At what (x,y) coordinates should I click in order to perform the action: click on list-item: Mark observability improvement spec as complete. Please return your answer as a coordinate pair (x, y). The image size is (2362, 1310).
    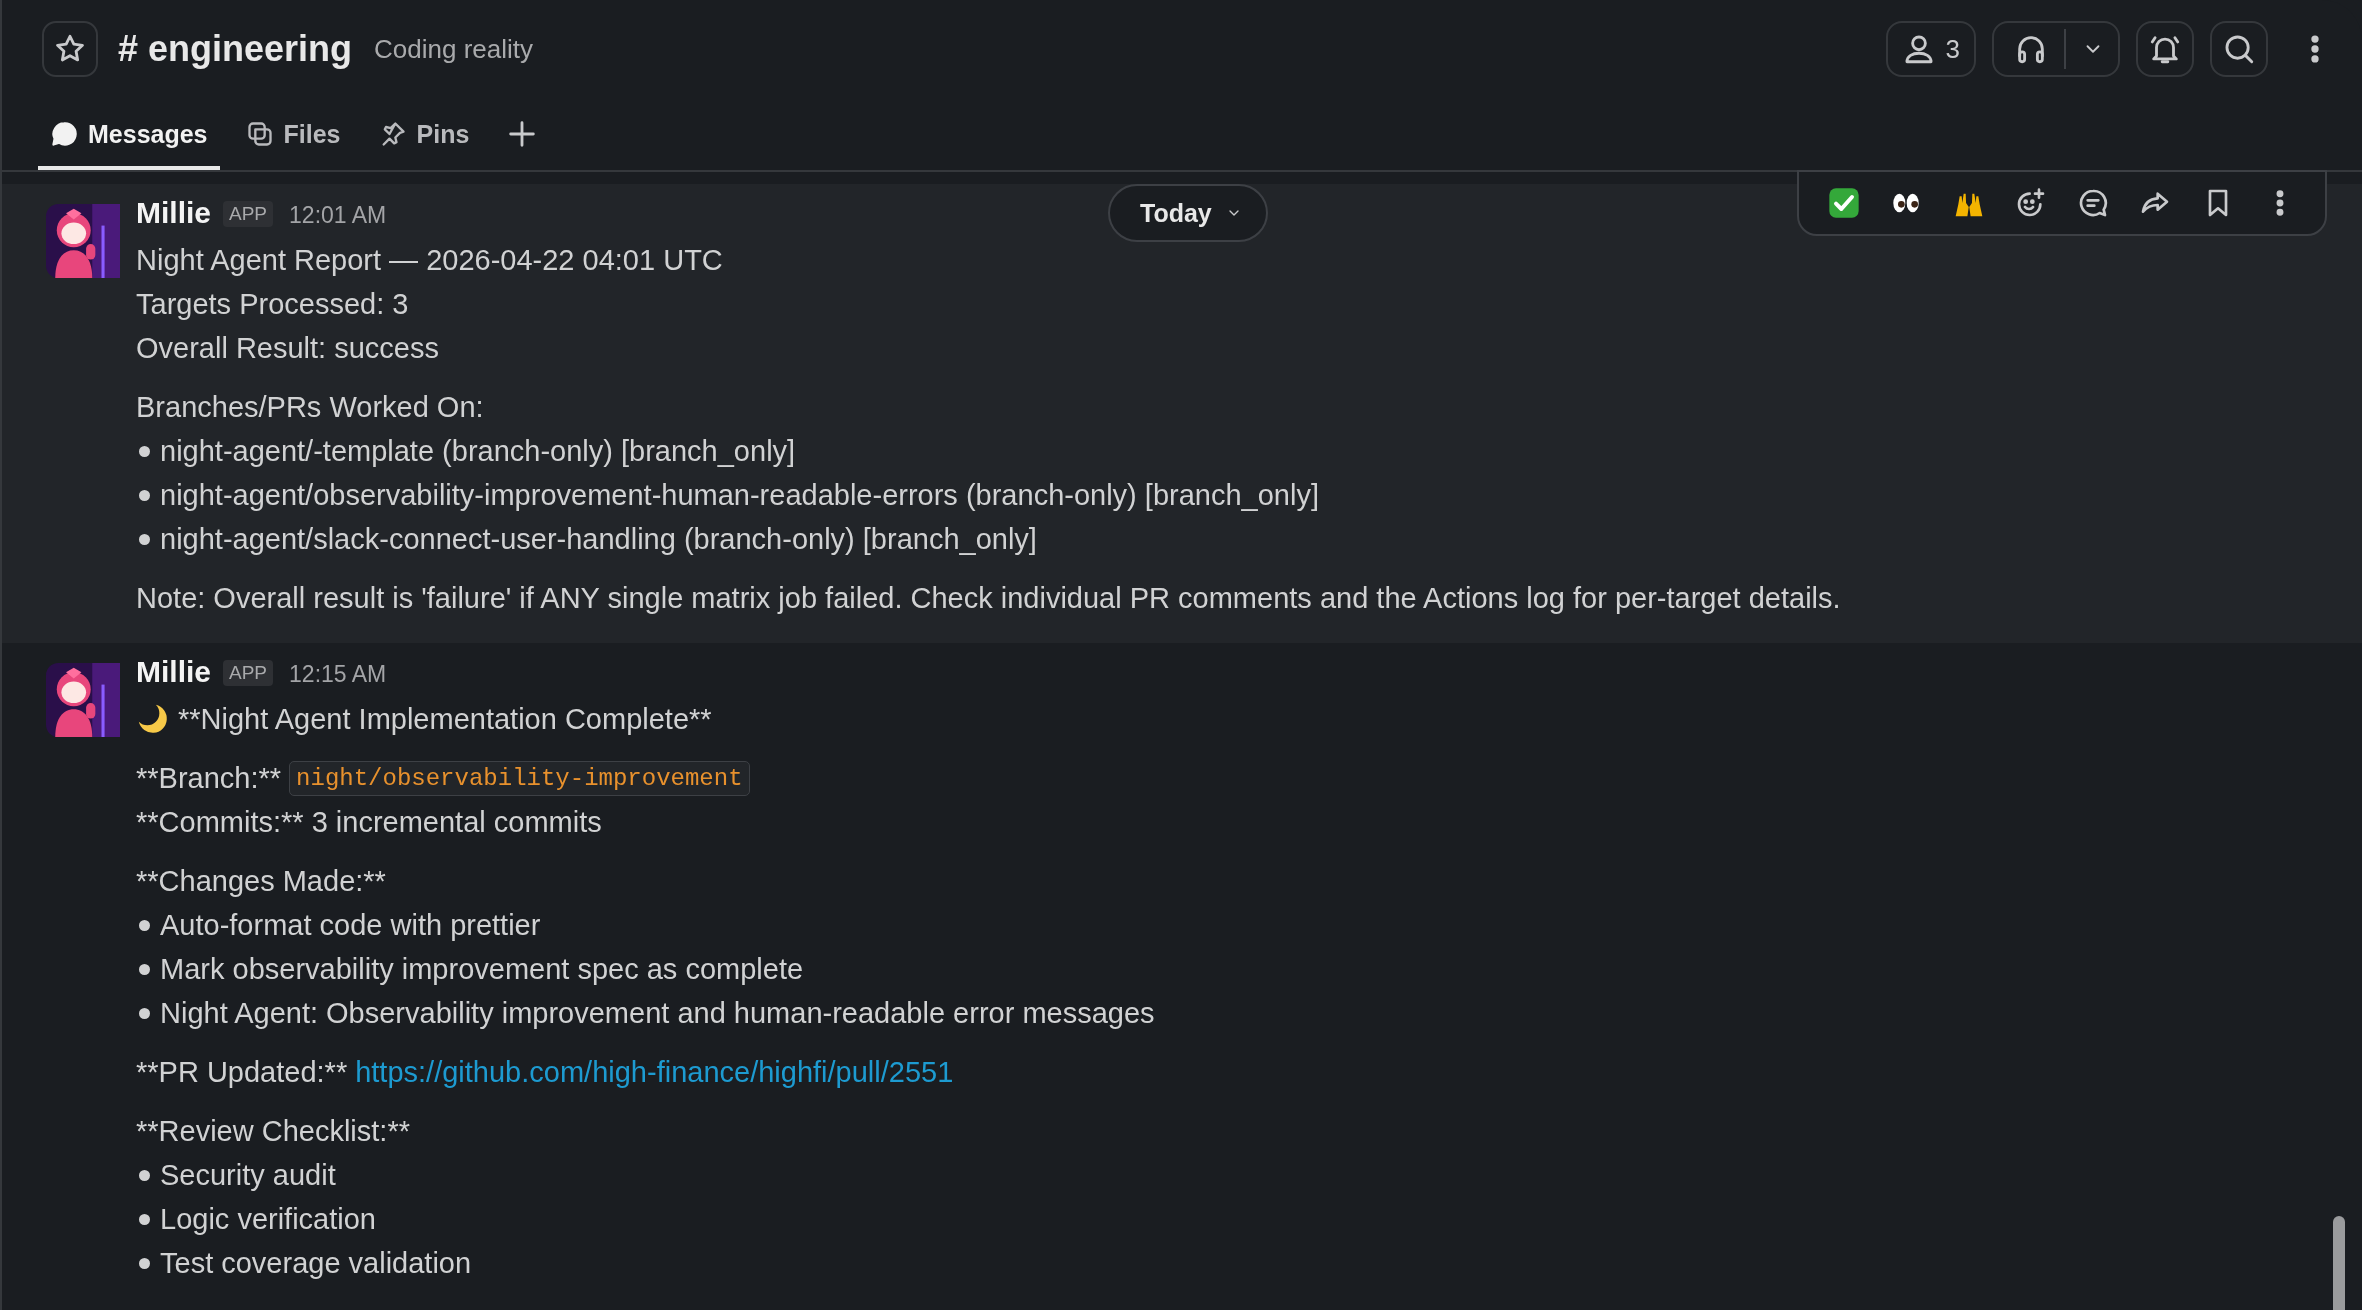
    Looking at the image, I should click on (482, 969).